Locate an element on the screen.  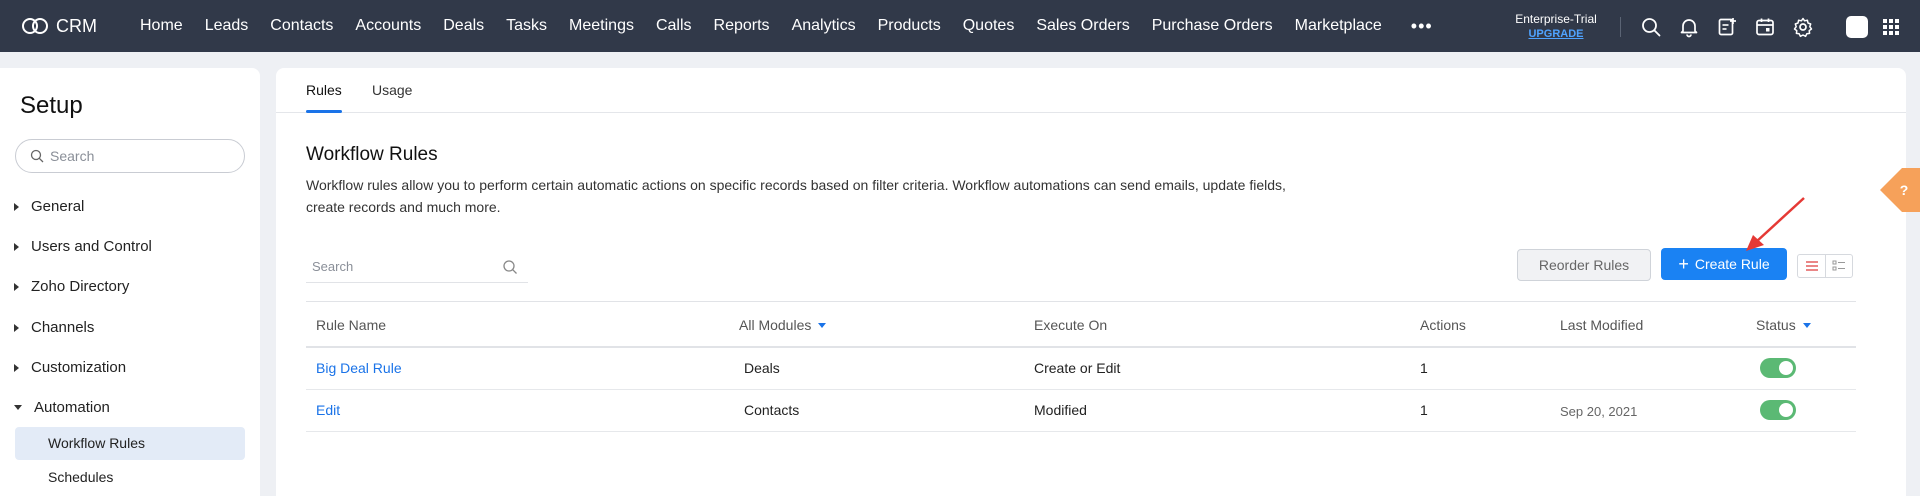
nav-purchase-orders: Purchase Orders is located at coordinates (1212, 26).